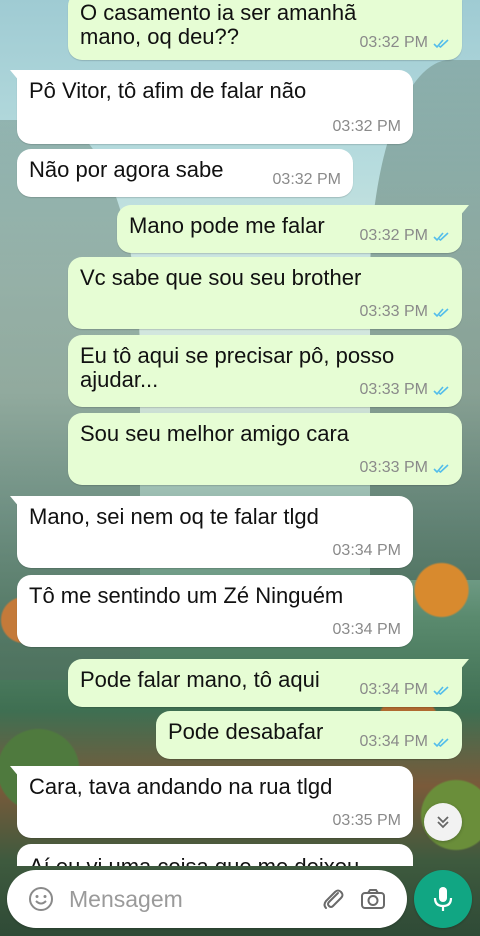 The width and height of the screenshot is (480, 936). I want to click on paperclip-icon, so click(333, 899).